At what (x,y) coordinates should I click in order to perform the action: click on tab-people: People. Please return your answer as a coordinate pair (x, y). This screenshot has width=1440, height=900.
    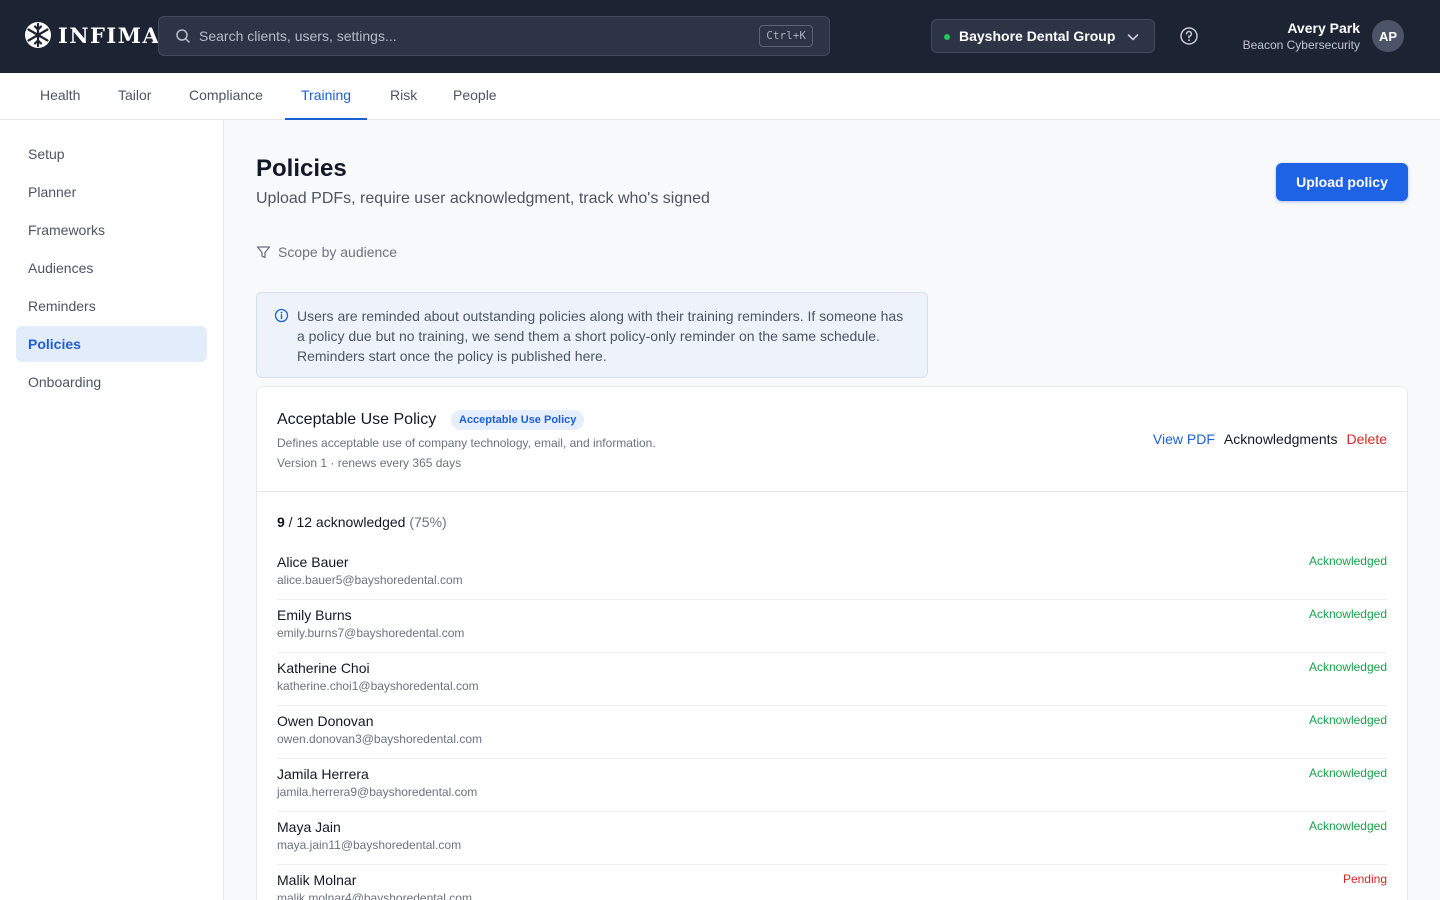
    Looking at the image, I should click on (475, 96).